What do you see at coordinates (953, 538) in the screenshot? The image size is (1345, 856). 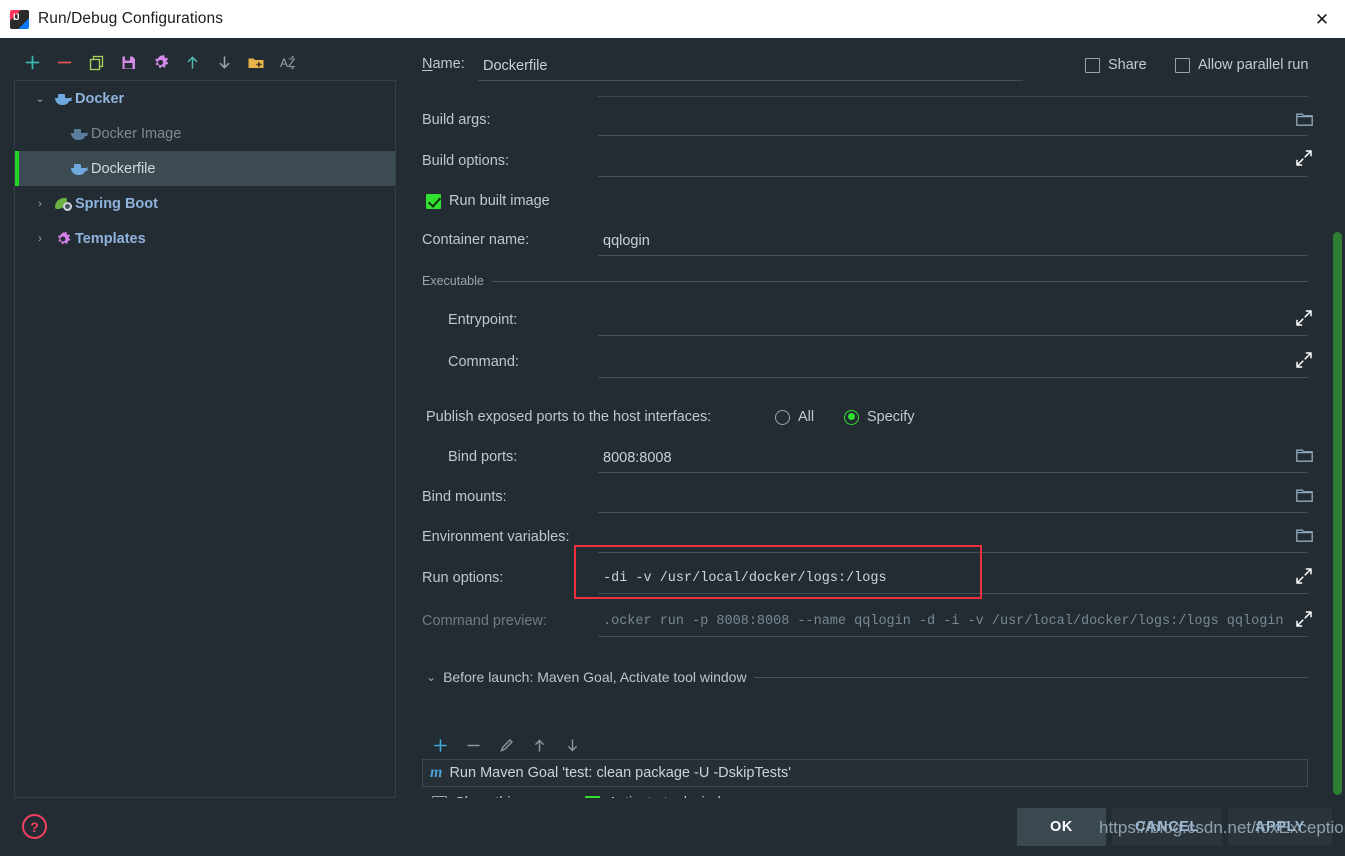 I see `environment-variables-field` at bounding box center [953, 538].